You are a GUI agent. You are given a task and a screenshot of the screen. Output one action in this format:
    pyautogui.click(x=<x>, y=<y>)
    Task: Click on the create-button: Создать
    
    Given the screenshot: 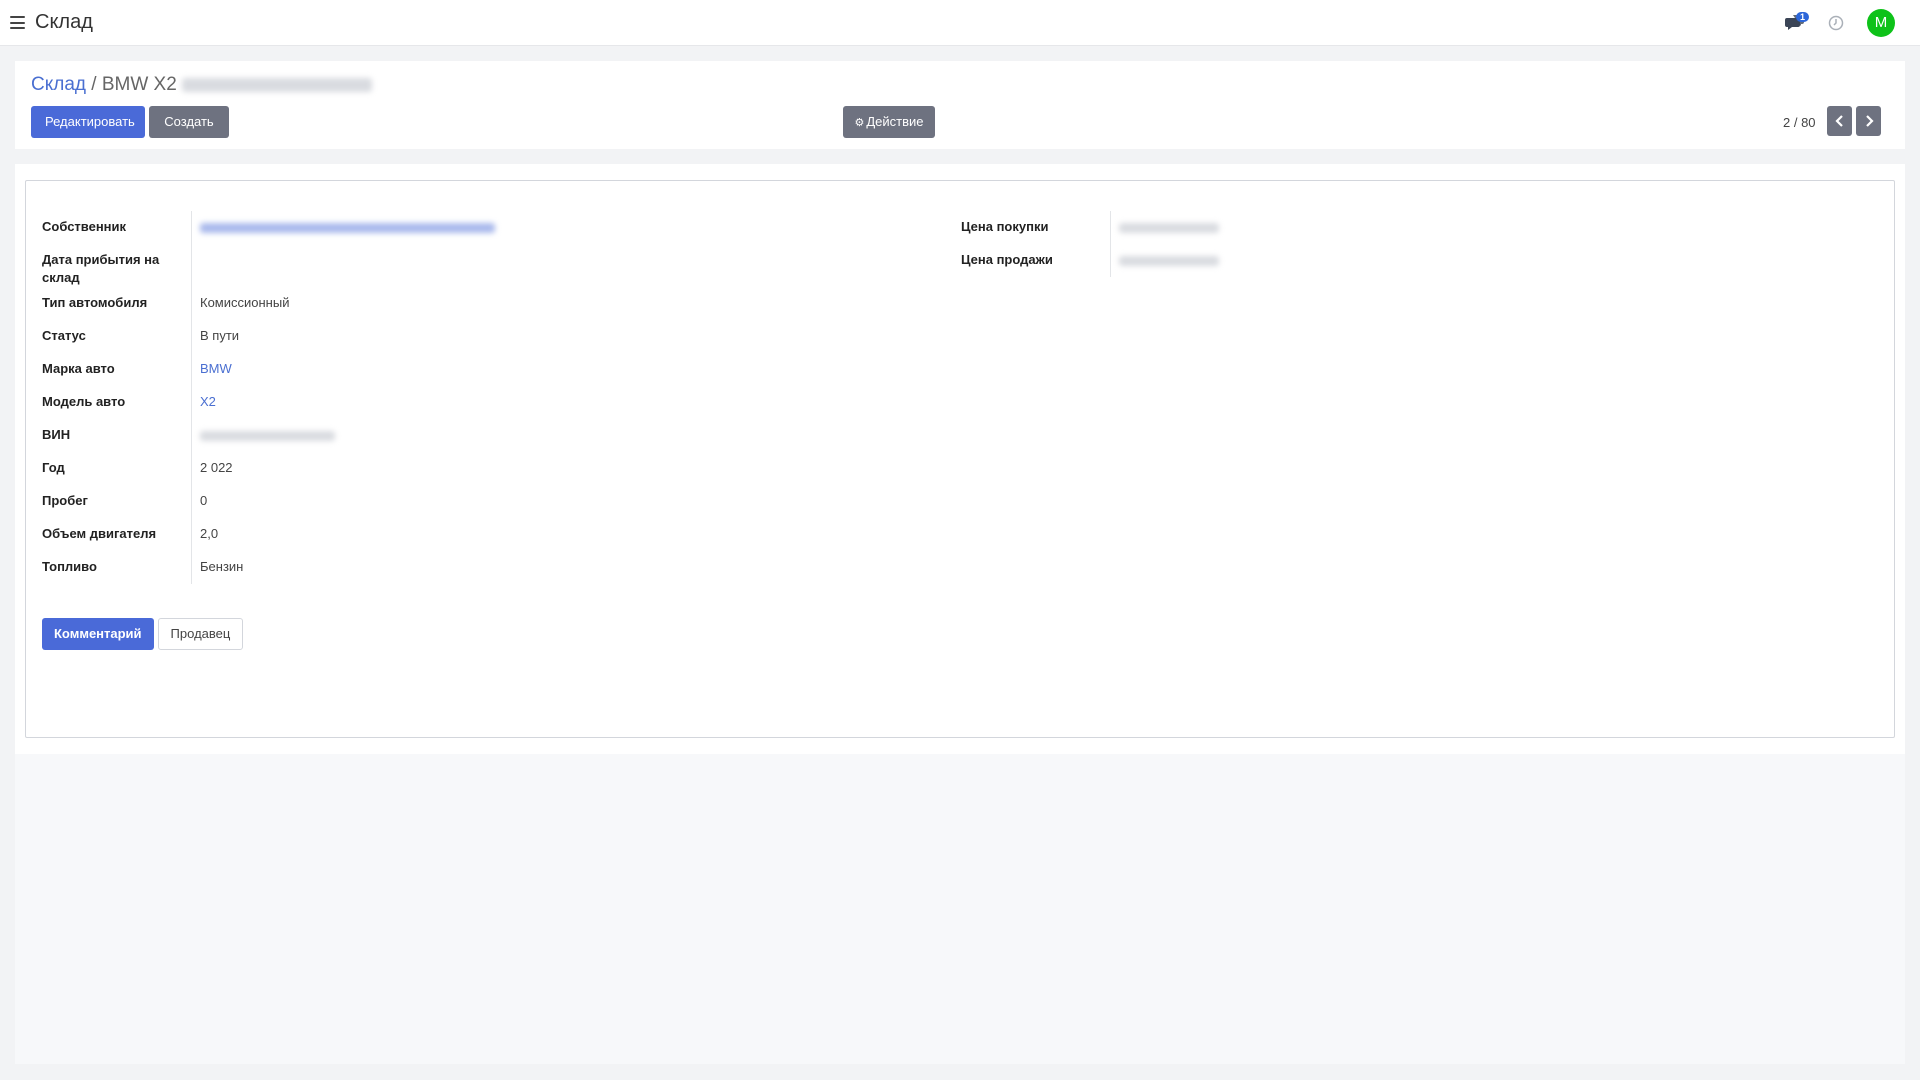 What is the action you would take?
    pyautogui.click(x=189, y=122)
    